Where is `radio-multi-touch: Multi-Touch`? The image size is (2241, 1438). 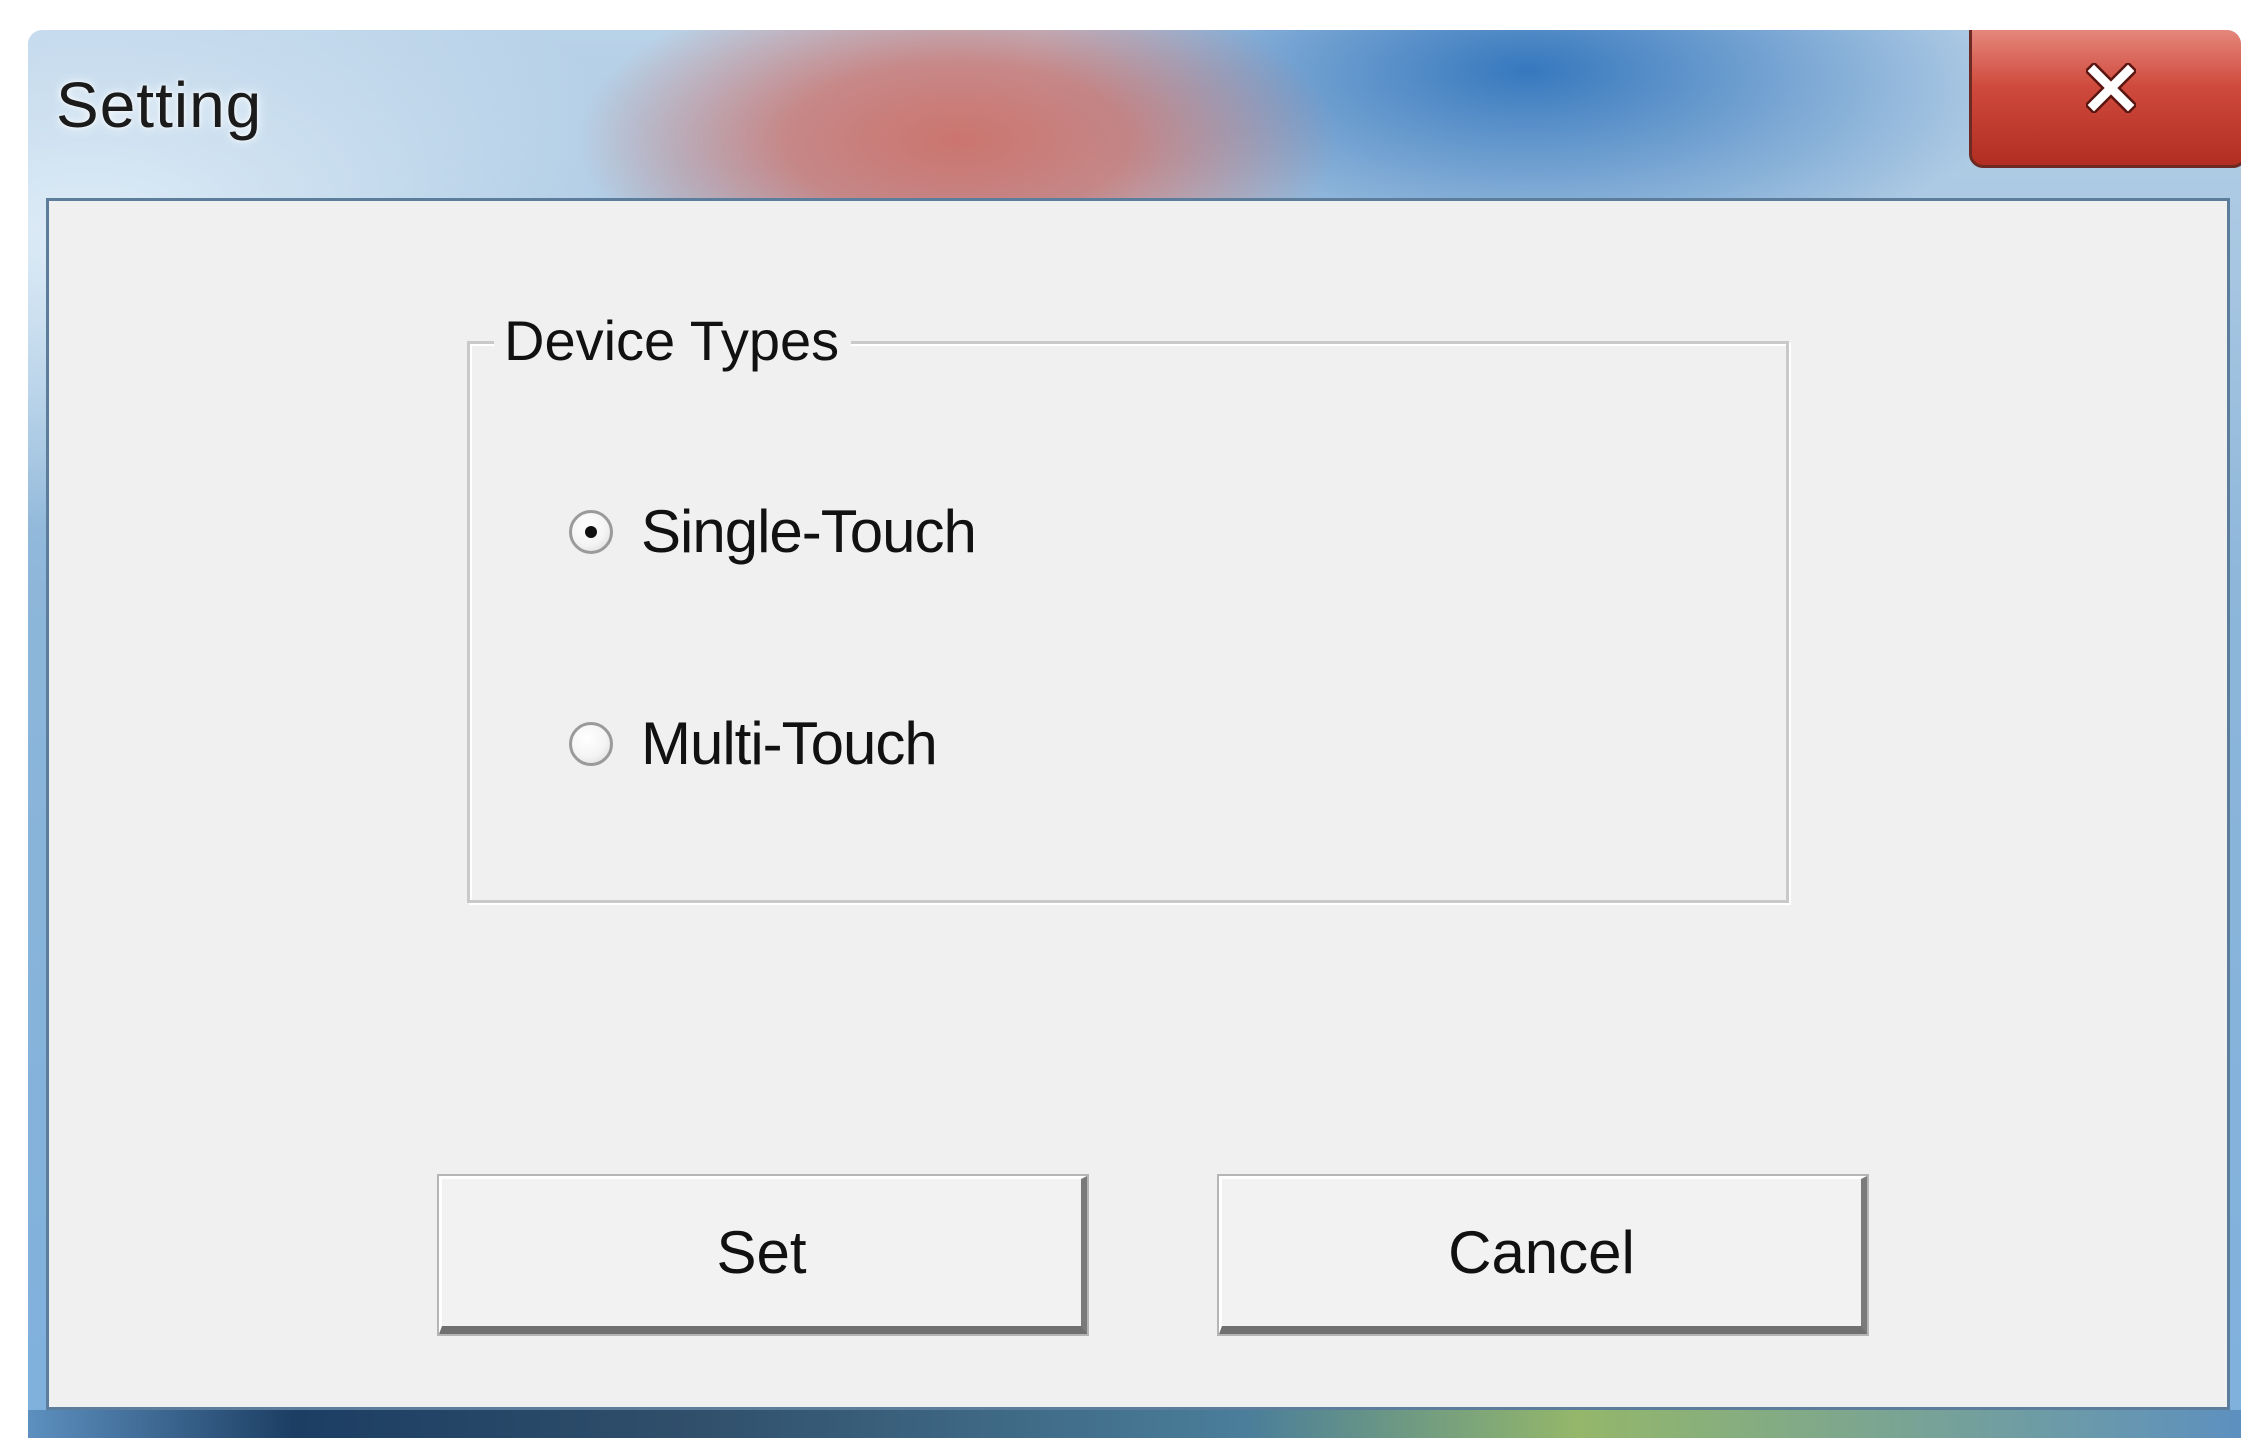
radio-multi-touch: Multi-Touch is located at coordinates (753, 743).